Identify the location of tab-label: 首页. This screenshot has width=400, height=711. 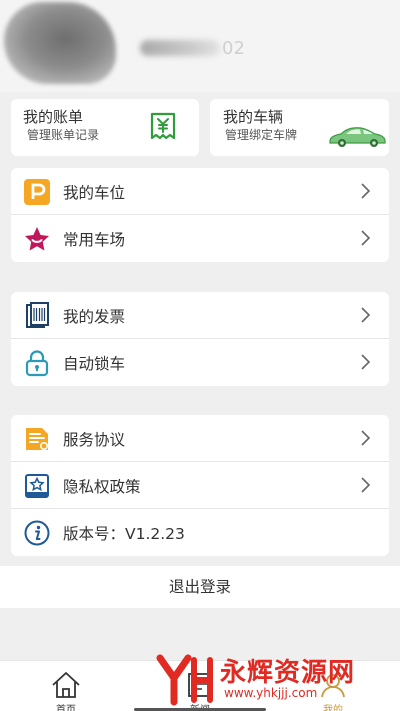
(66, 708).